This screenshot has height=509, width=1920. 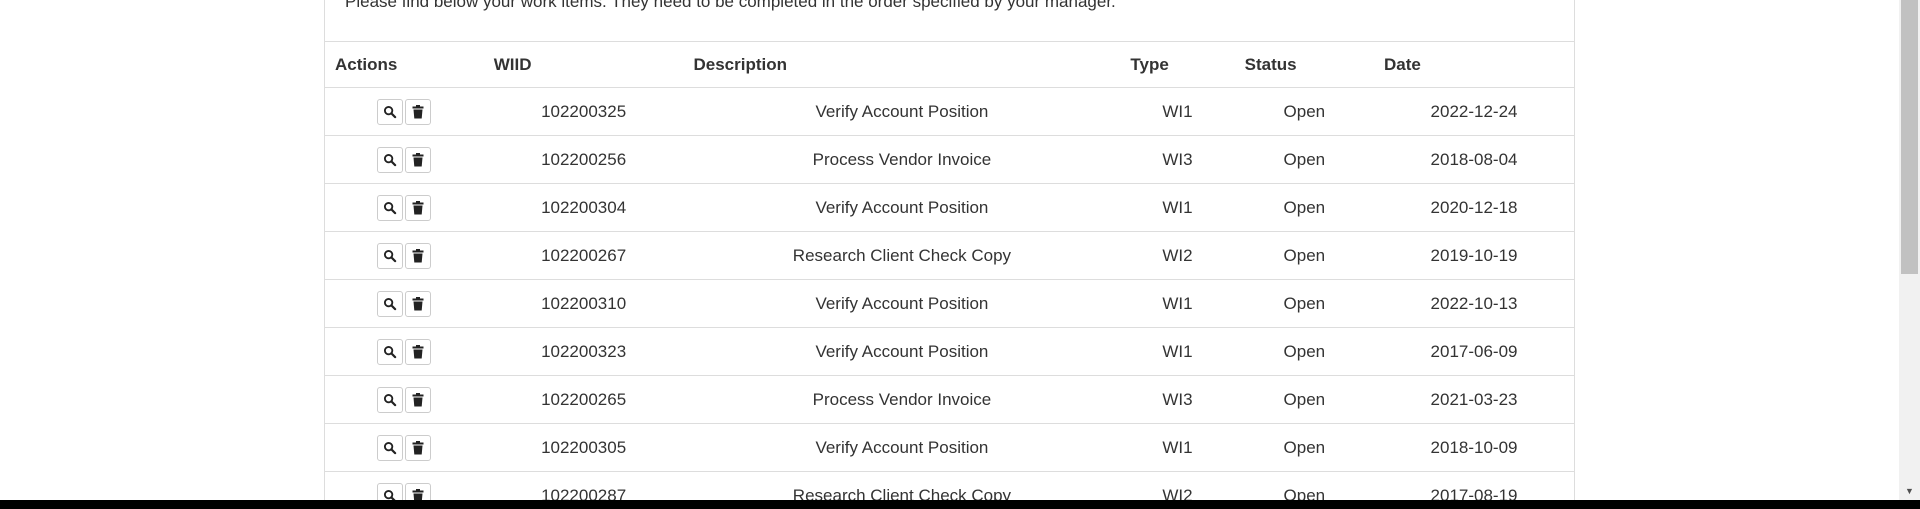 What do you see at coordinates (1474, 399) in the screenshot?
I see `cell-date: 2021-03-23` at bounding box center [1474, 399].